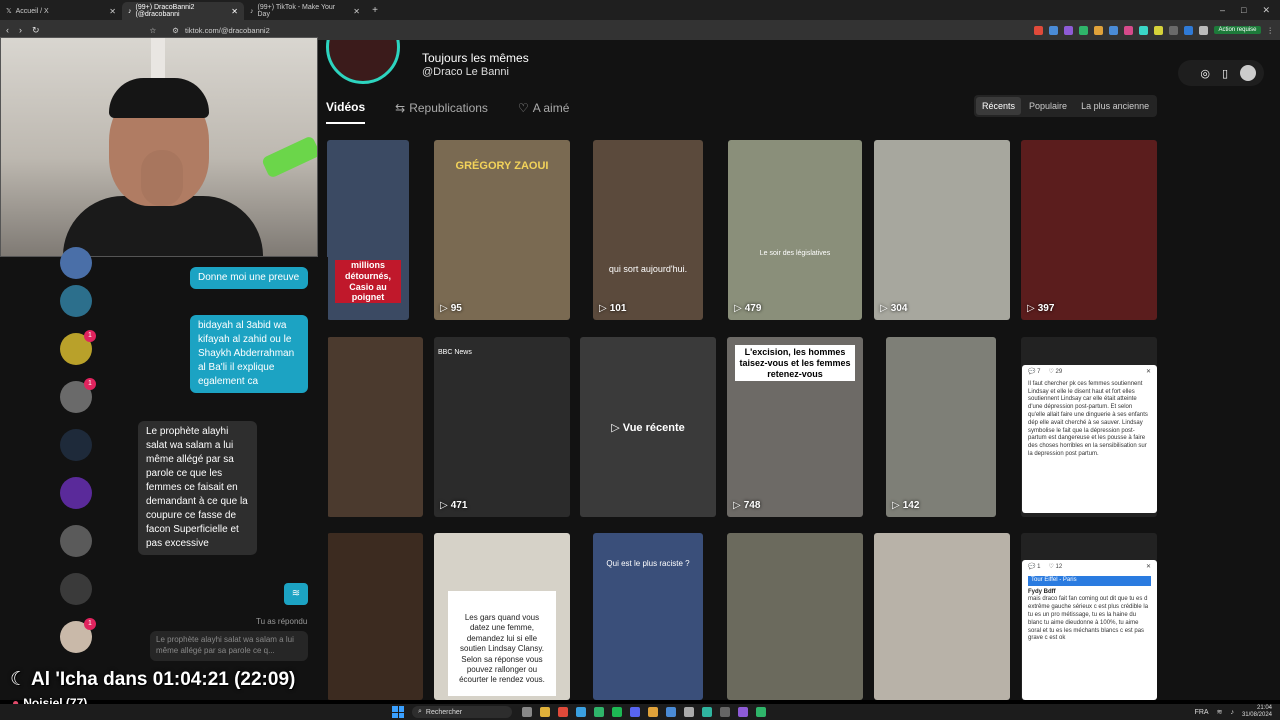 Image resolution: width=1280 pixels, height=720 pixels. Describe the element at coordinates (296, 594) in the screenshot. I see `send-button: ≋` at that location.